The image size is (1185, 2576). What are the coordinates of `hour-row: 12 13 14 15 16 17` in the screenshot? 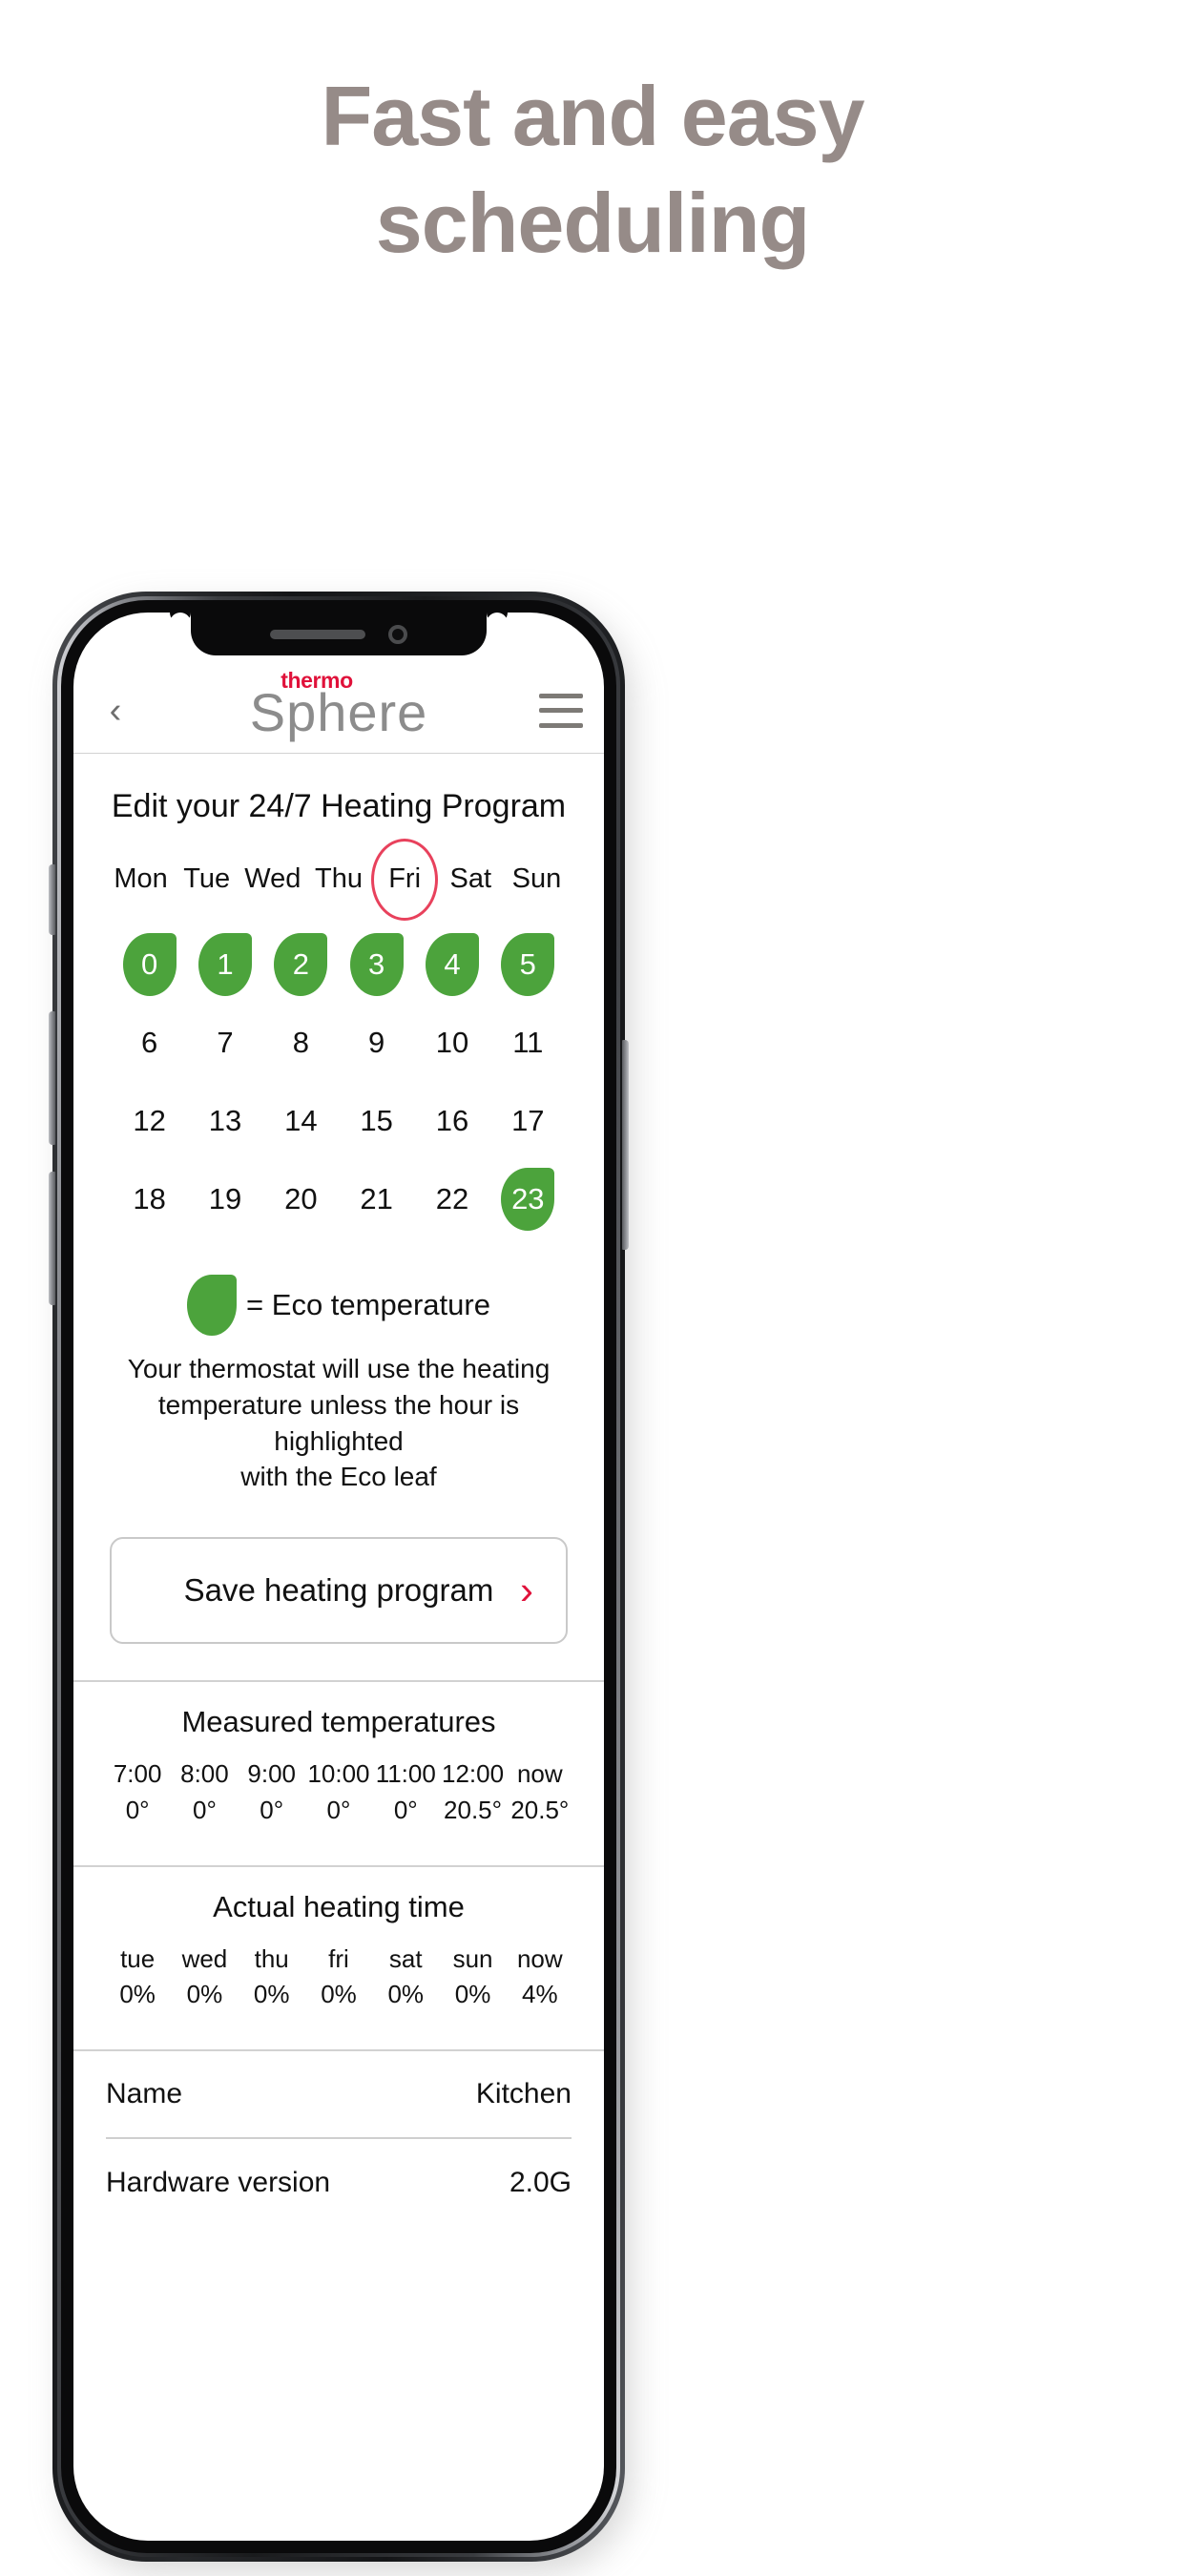 It's located at (339, 1121).